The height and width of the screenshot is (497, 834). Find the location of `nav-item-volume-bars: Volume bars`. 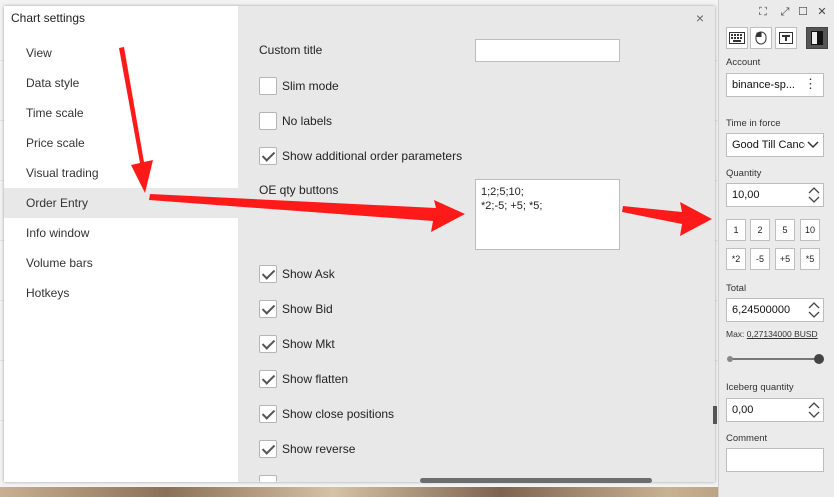

nav-item-volume-bars: Volume bars is located at coordinates (121, 263).